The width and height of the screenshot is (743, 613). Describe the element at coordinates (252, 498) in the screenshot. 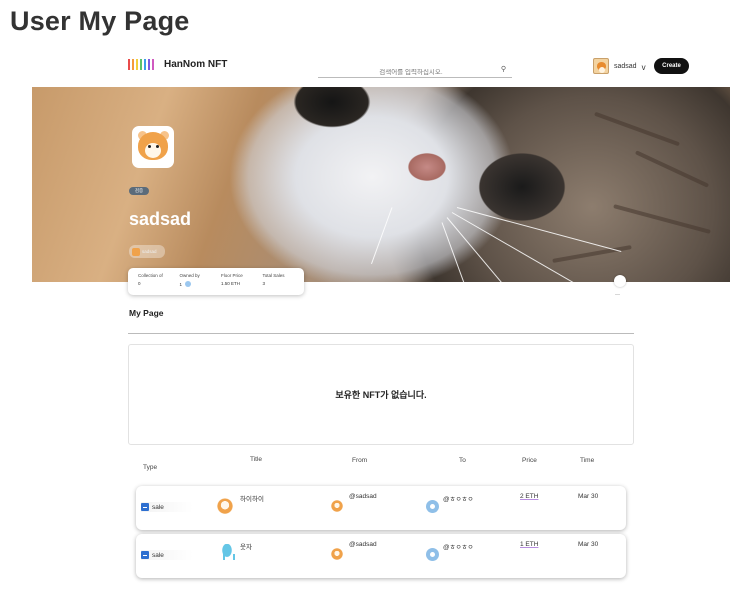

I see `nft-title: 하이하이` at that location.